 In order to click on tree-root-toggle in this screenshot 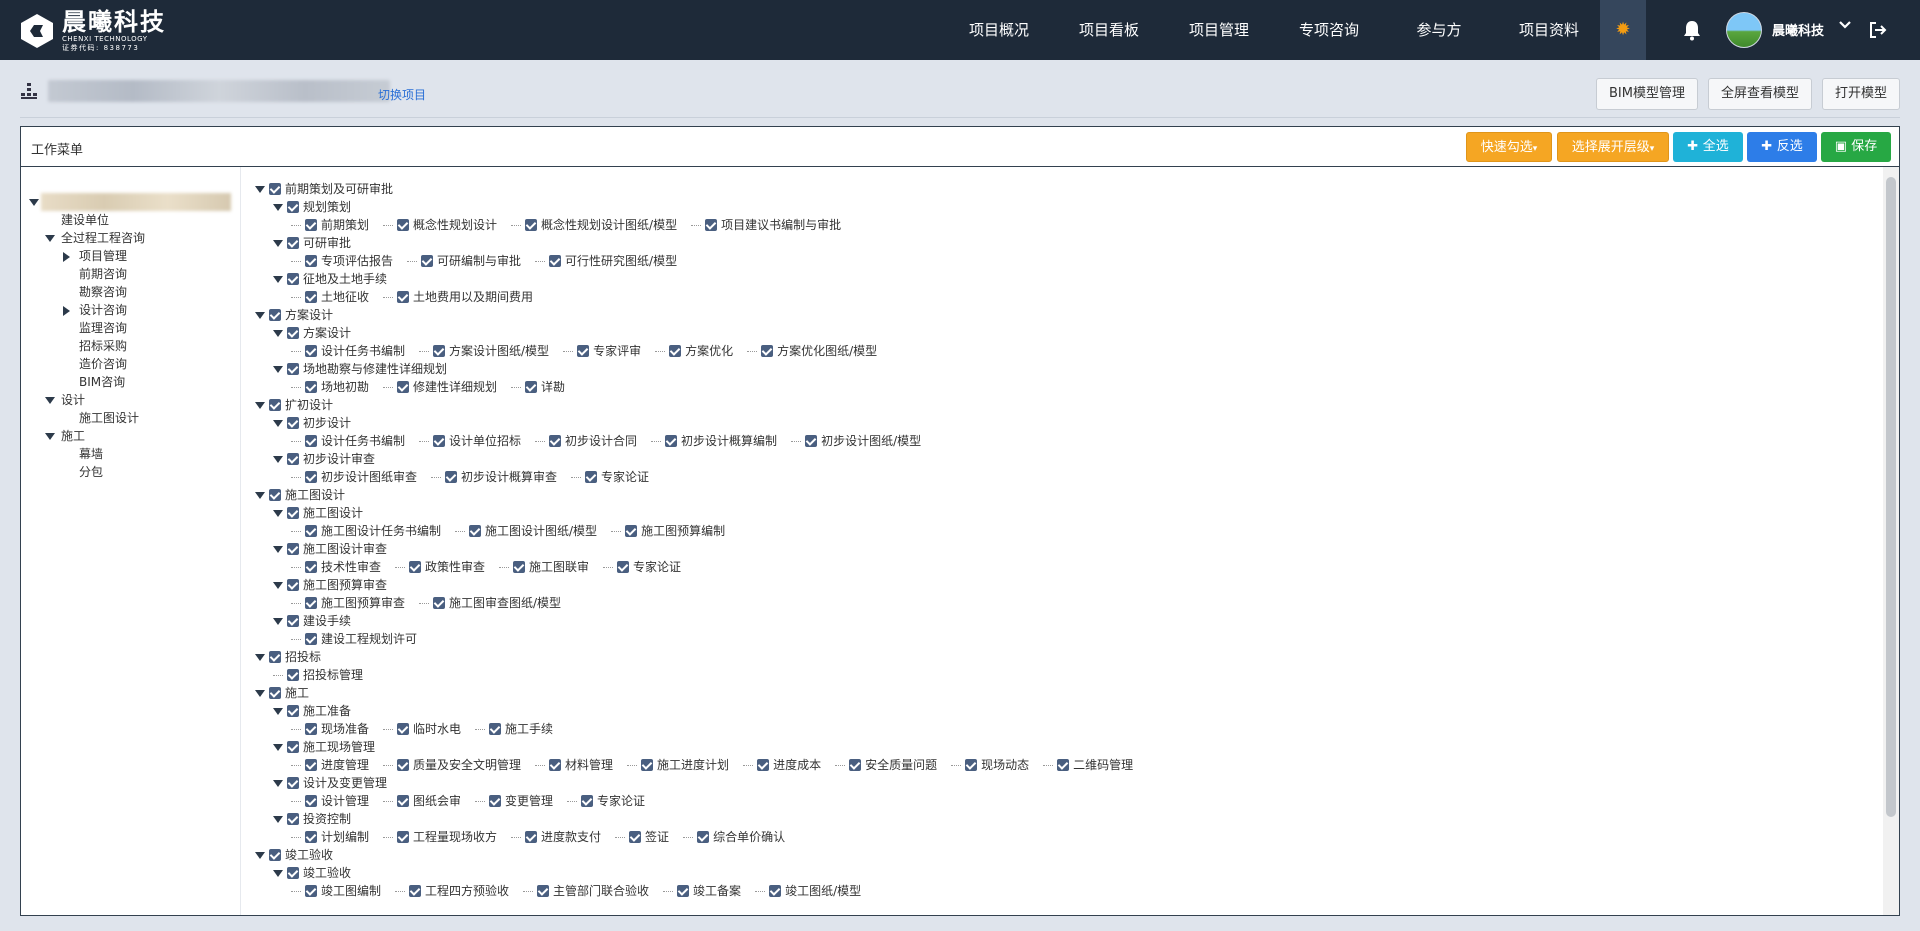, I will do `click(34, 202)`.